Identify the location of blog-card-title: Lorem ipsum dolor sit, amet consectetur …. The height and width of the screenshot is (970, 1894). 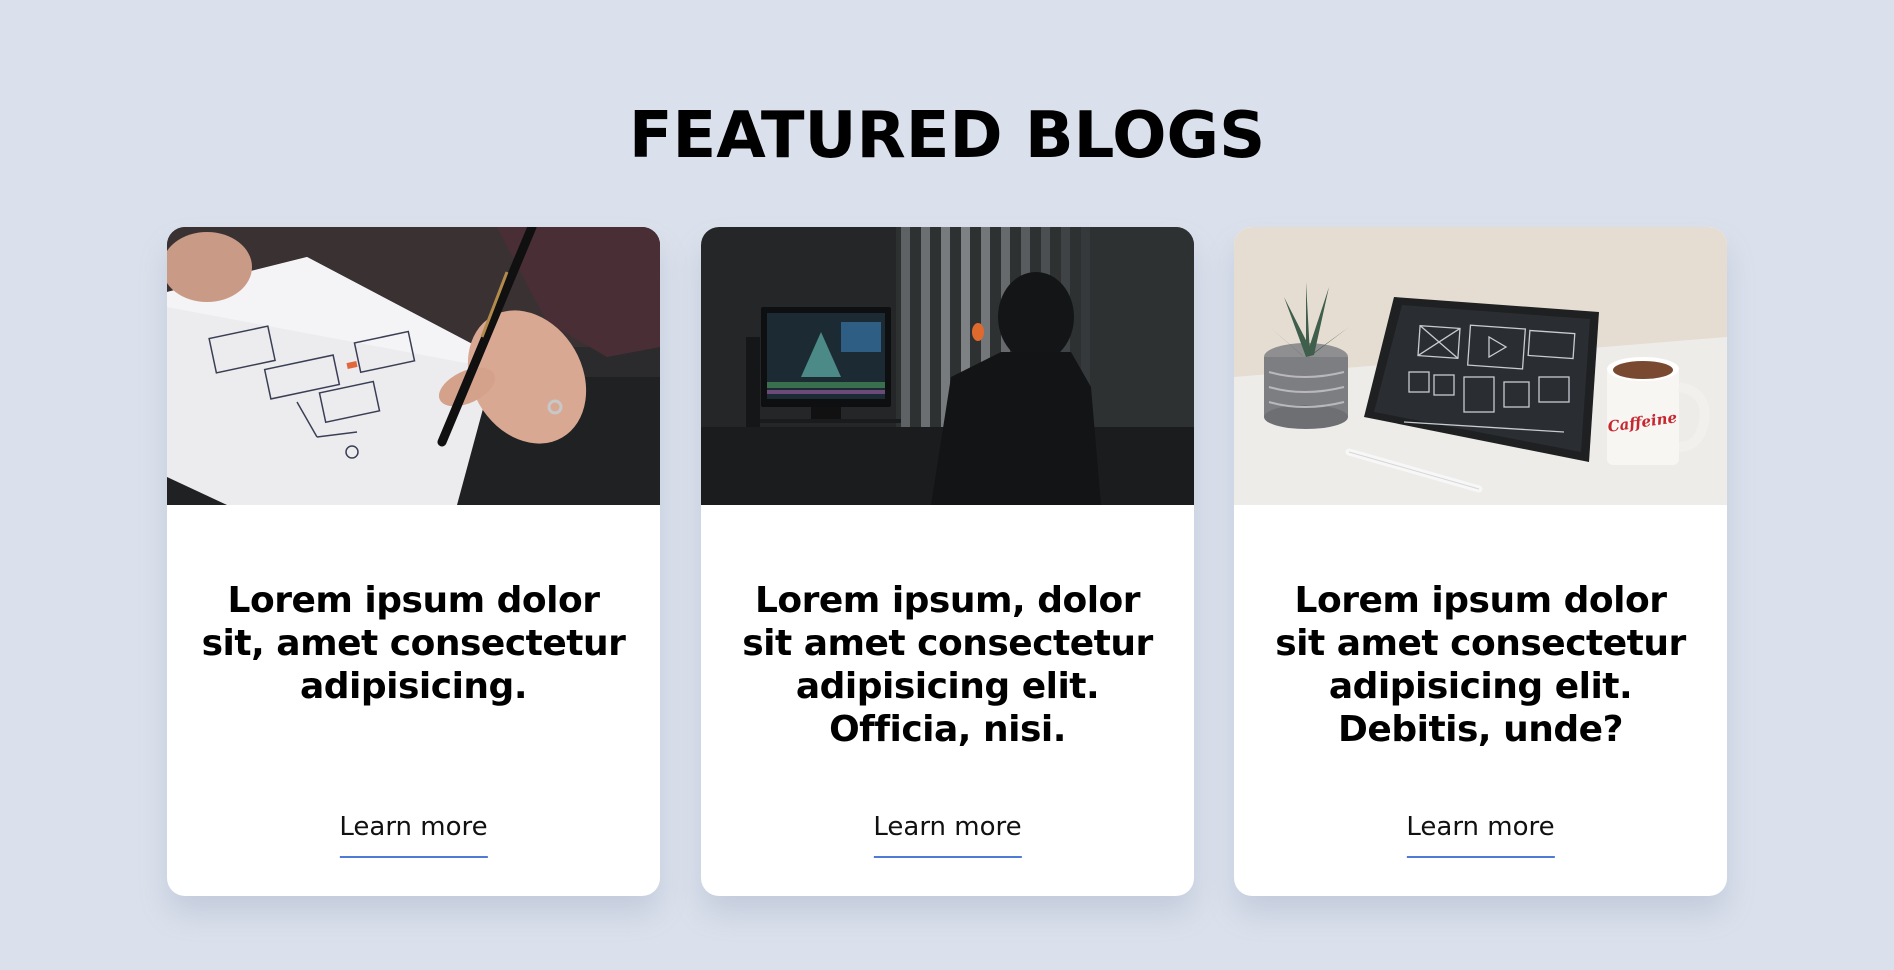
(413, 643).